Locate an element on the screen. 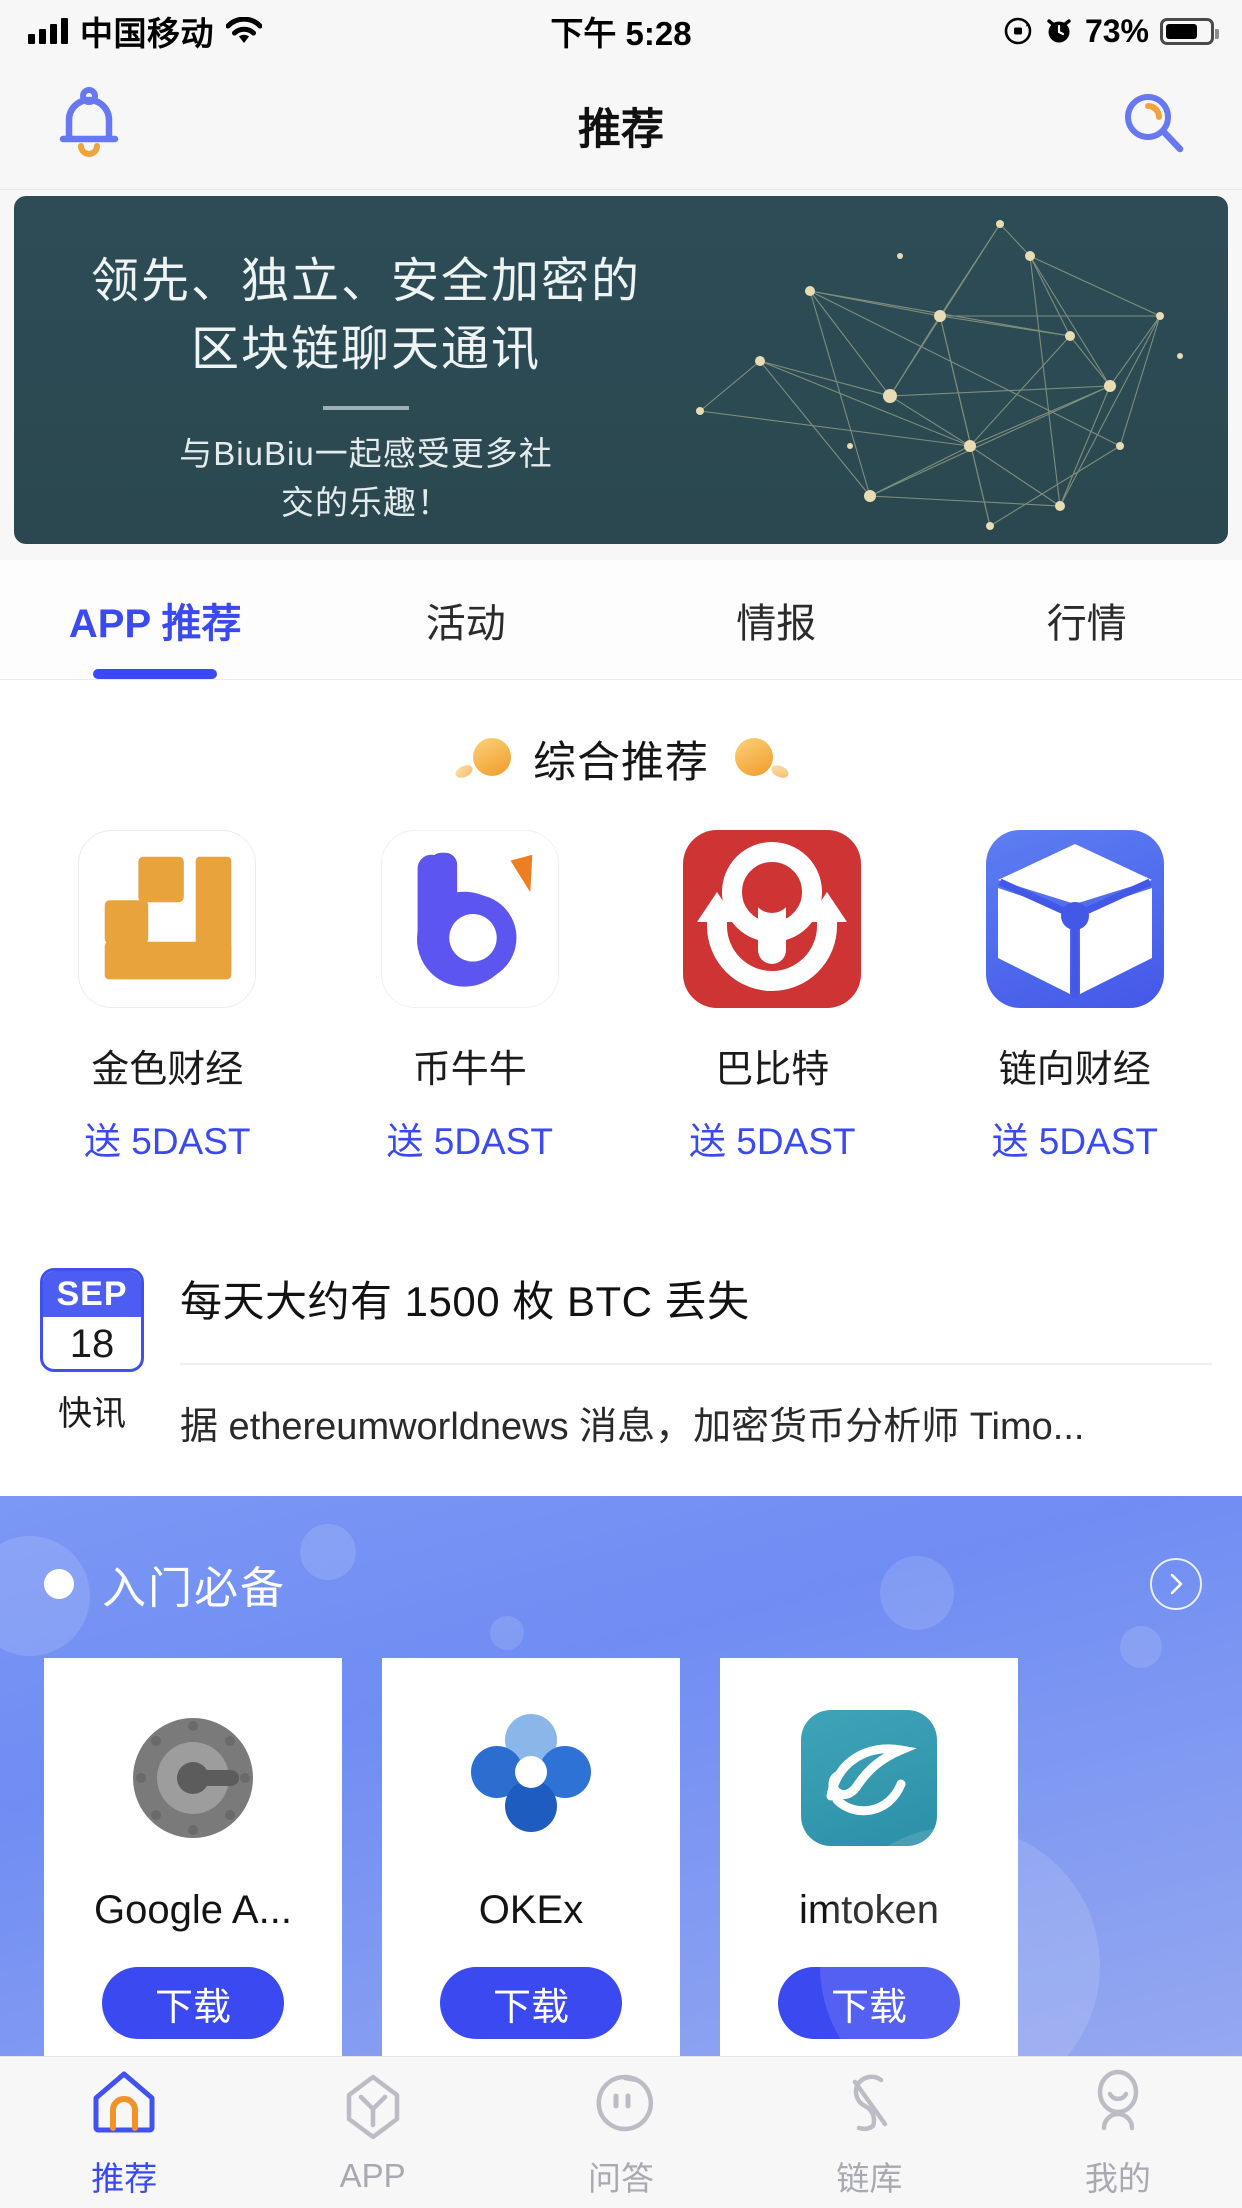 Image resolution: width=1242 pixels, height=2208 pixels. google-authenticator-icon is located at coordinates (193, 1778).